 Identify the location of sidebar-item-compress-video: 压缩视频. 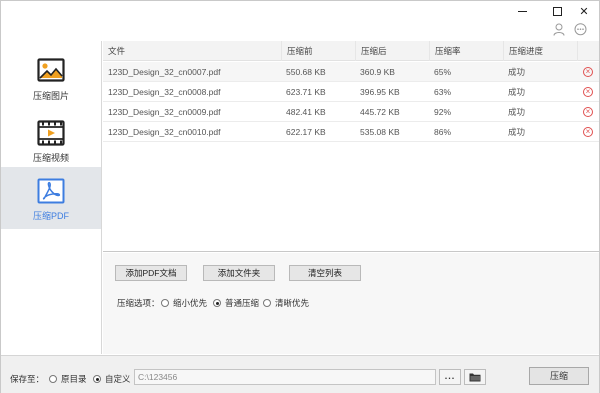
(51, 139).